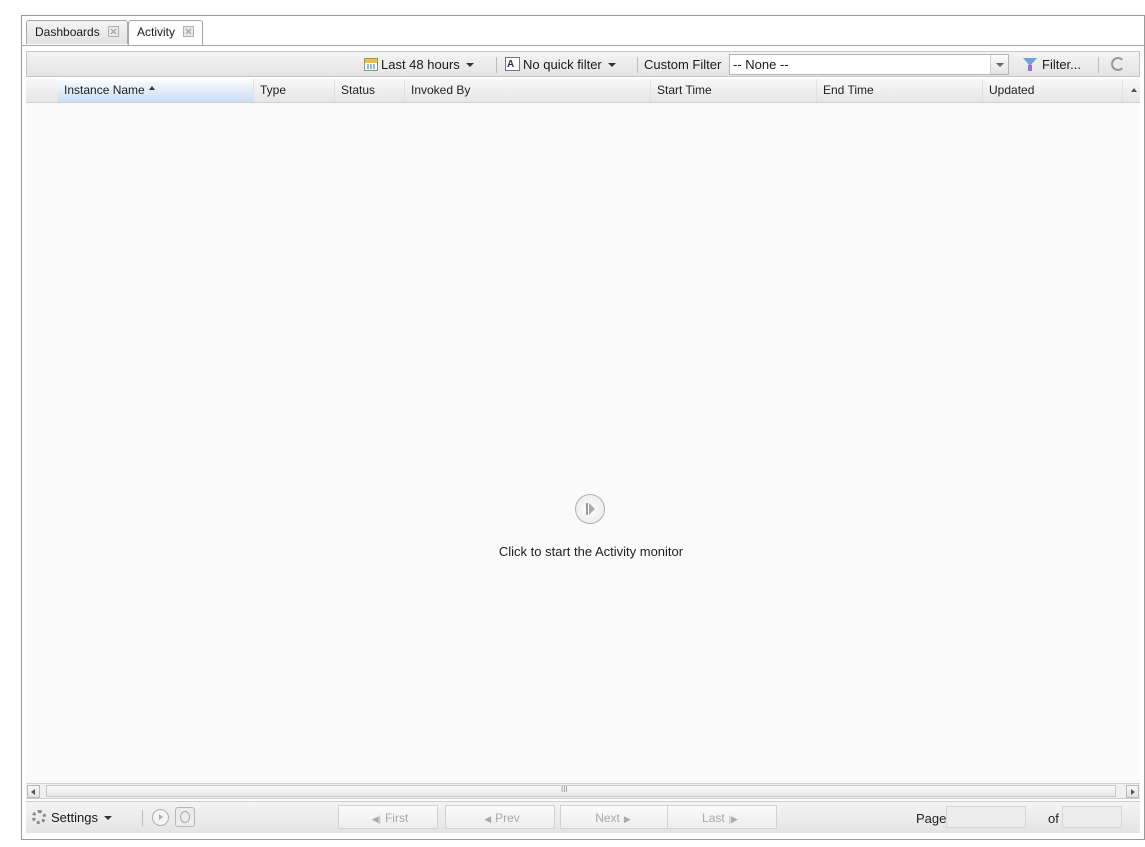 The width and height of the screenshot is (1145, 847). What do you see at coordinates (869, 64) in the screenshot?
I see `custom-filter-select: -- None --` at bounding box center [869, 64].